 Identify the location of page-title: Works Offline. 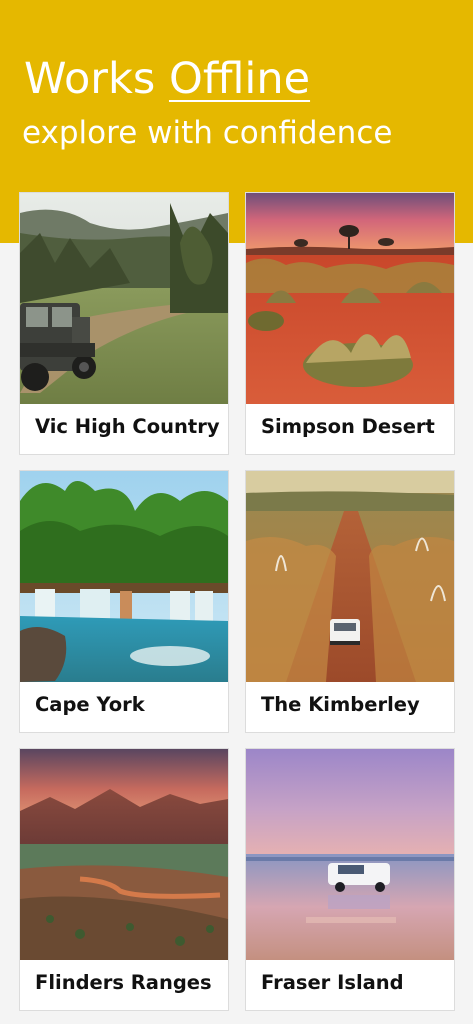
(167, 79).